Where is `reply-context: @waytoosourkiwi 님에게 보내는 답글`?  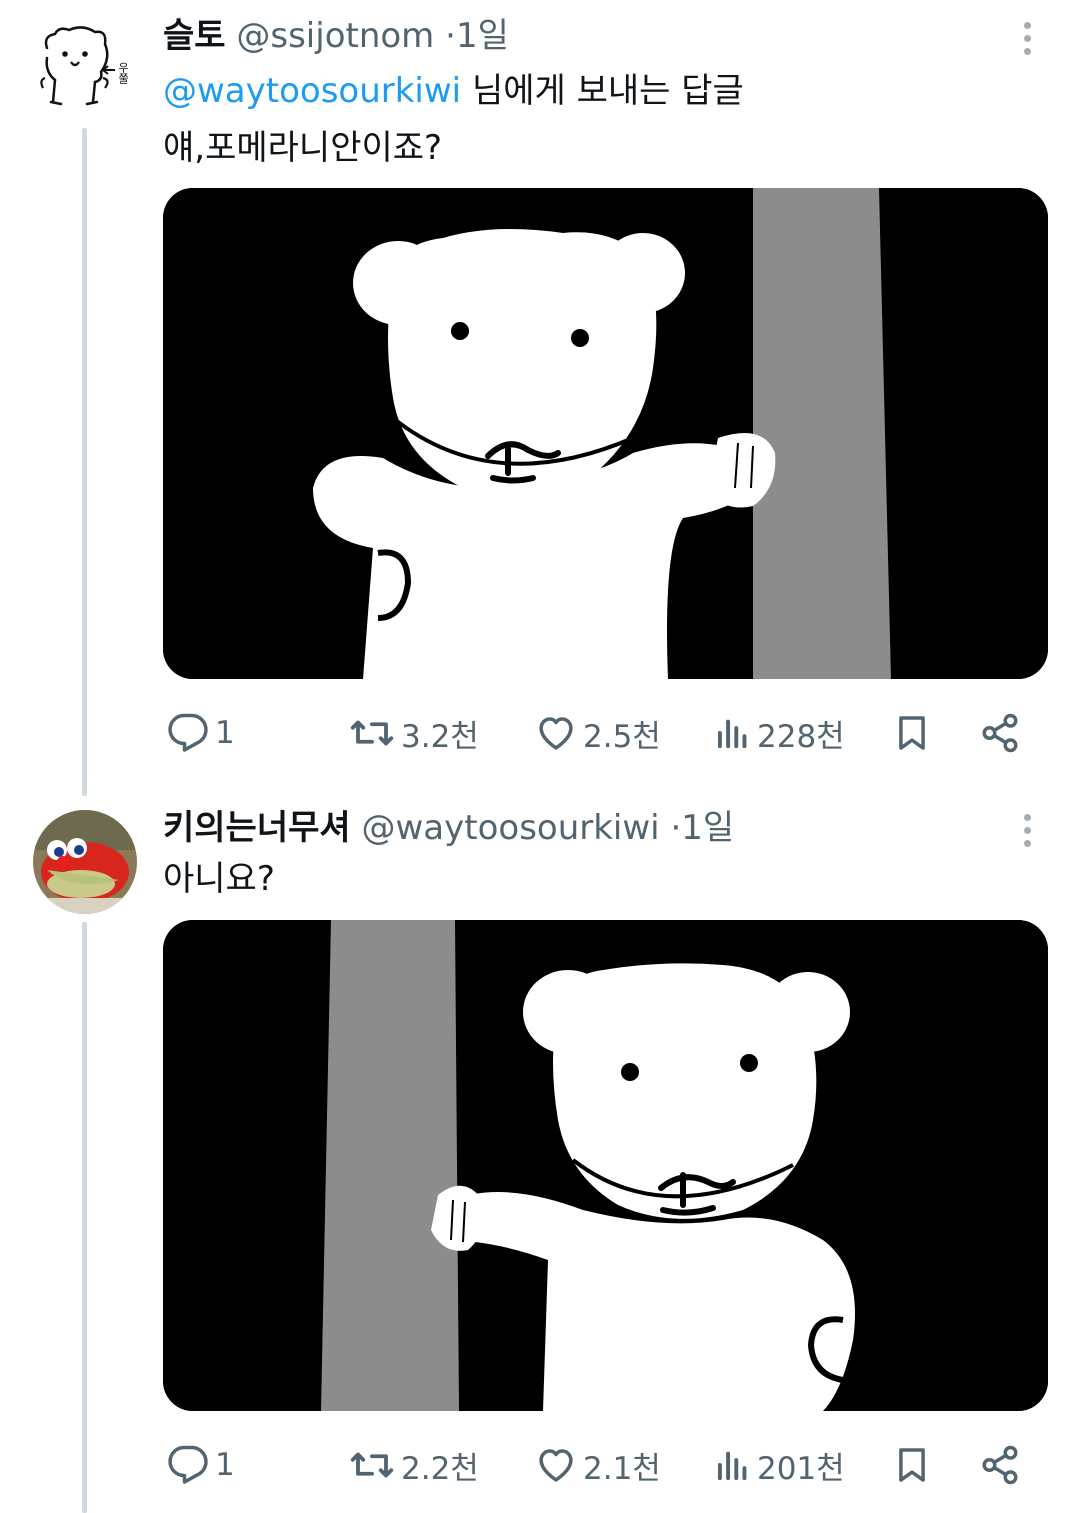
reply-context: @waytoosourkiwi 님에게 보내는 답글 is located at coordinates (453, 91).